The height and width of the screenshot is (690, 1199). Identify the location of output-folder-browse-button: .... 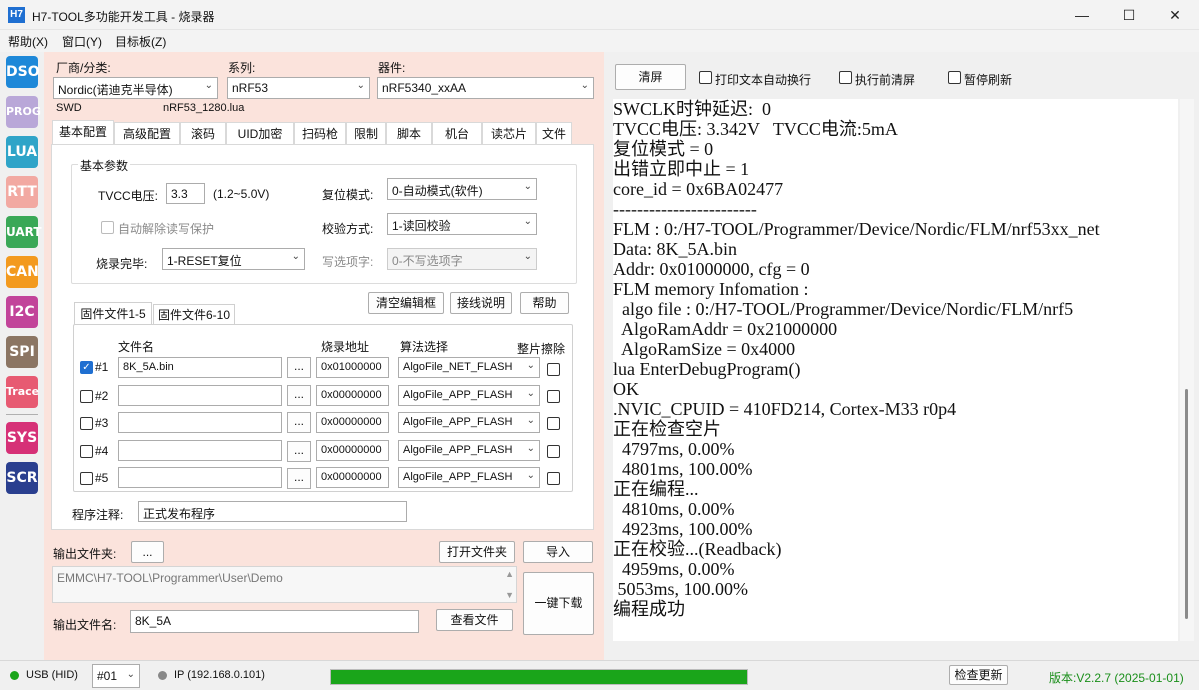
(147, 552).